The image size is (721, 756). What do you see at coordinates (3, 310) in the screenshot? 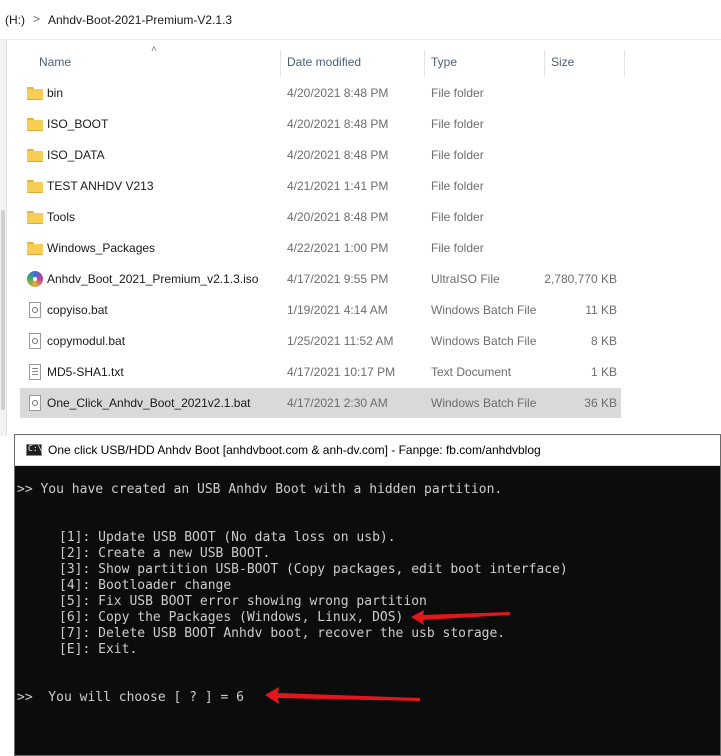
I see `navigation-pane-scrollbar` at bounding box center [3, 310].